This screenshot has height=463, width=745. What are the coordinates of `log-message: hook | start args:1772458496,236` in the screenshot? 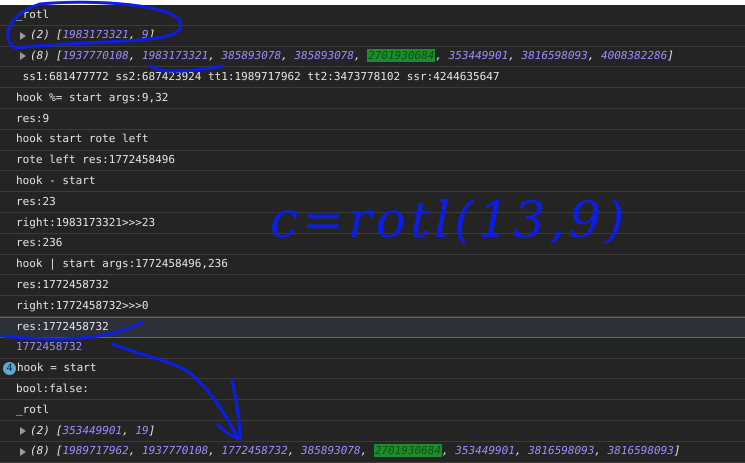 It's located at (122, 264).